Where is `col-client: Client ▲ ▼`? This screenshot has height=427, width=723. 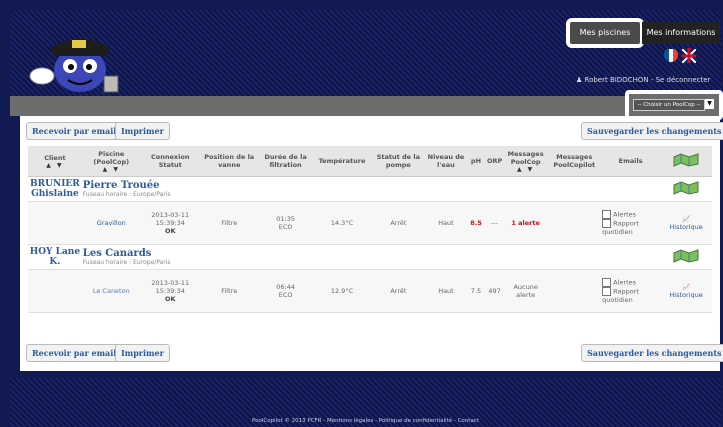
col-client: Client ▲ ▼ is located at coordinates (55, 161).